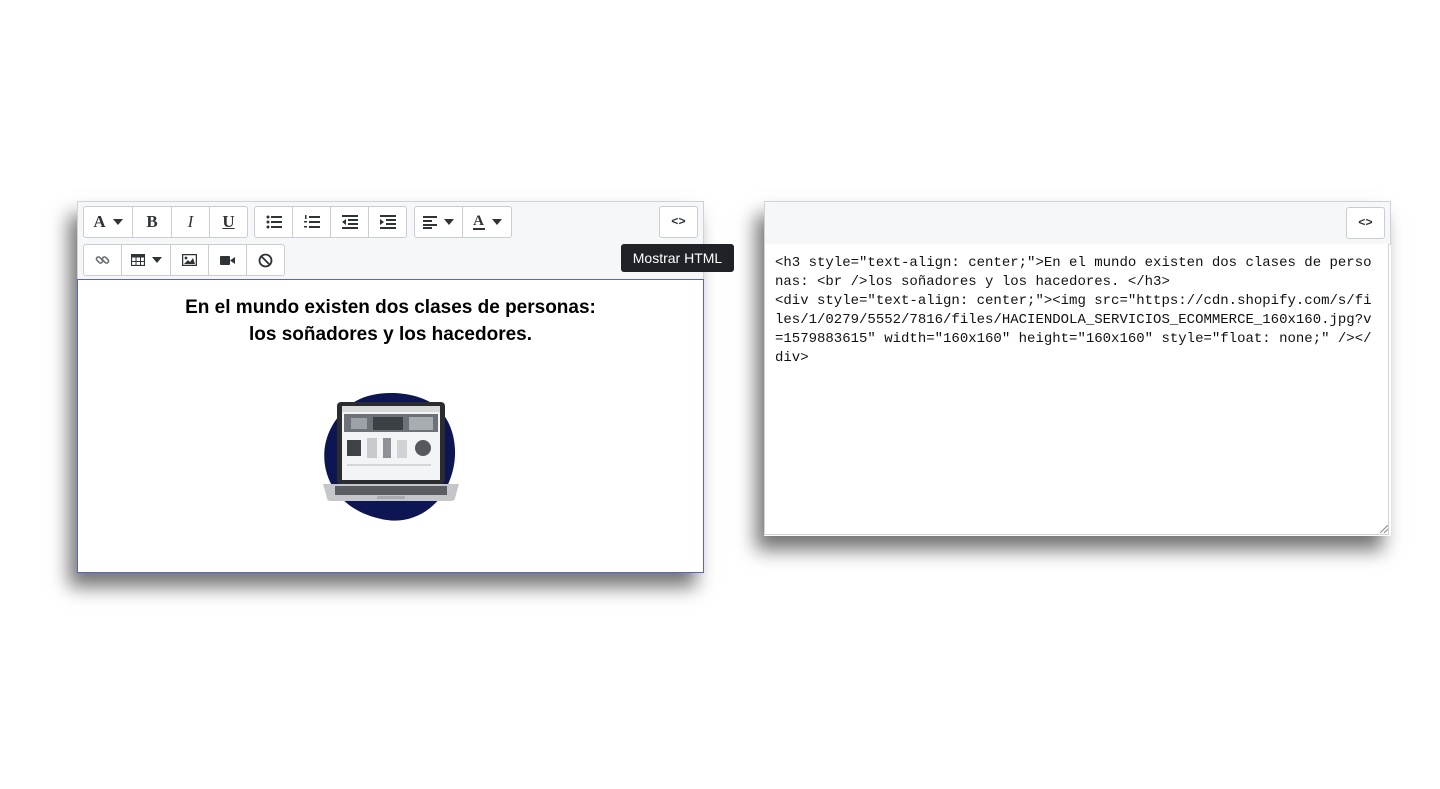 This screenshot has height=789, width=1440. What do you see at coordinates (391, 454) in the screenshot?
I see `ecommerce-laptop-image` at bounding box center [391, 454].